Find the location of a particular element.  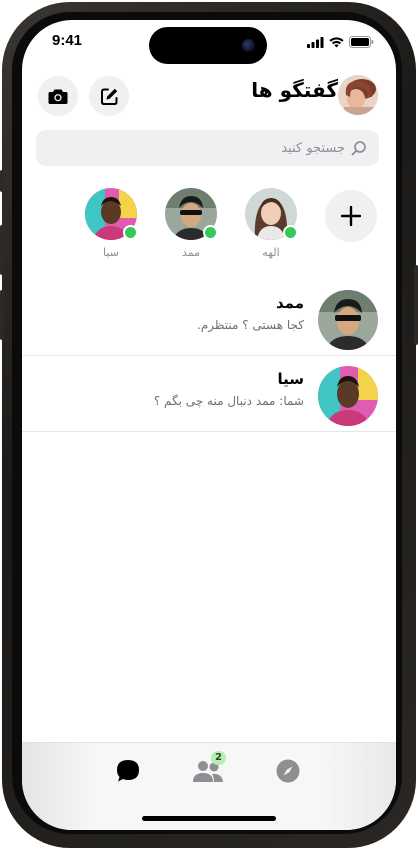

silent-switch is located at coordinates (2, 181).